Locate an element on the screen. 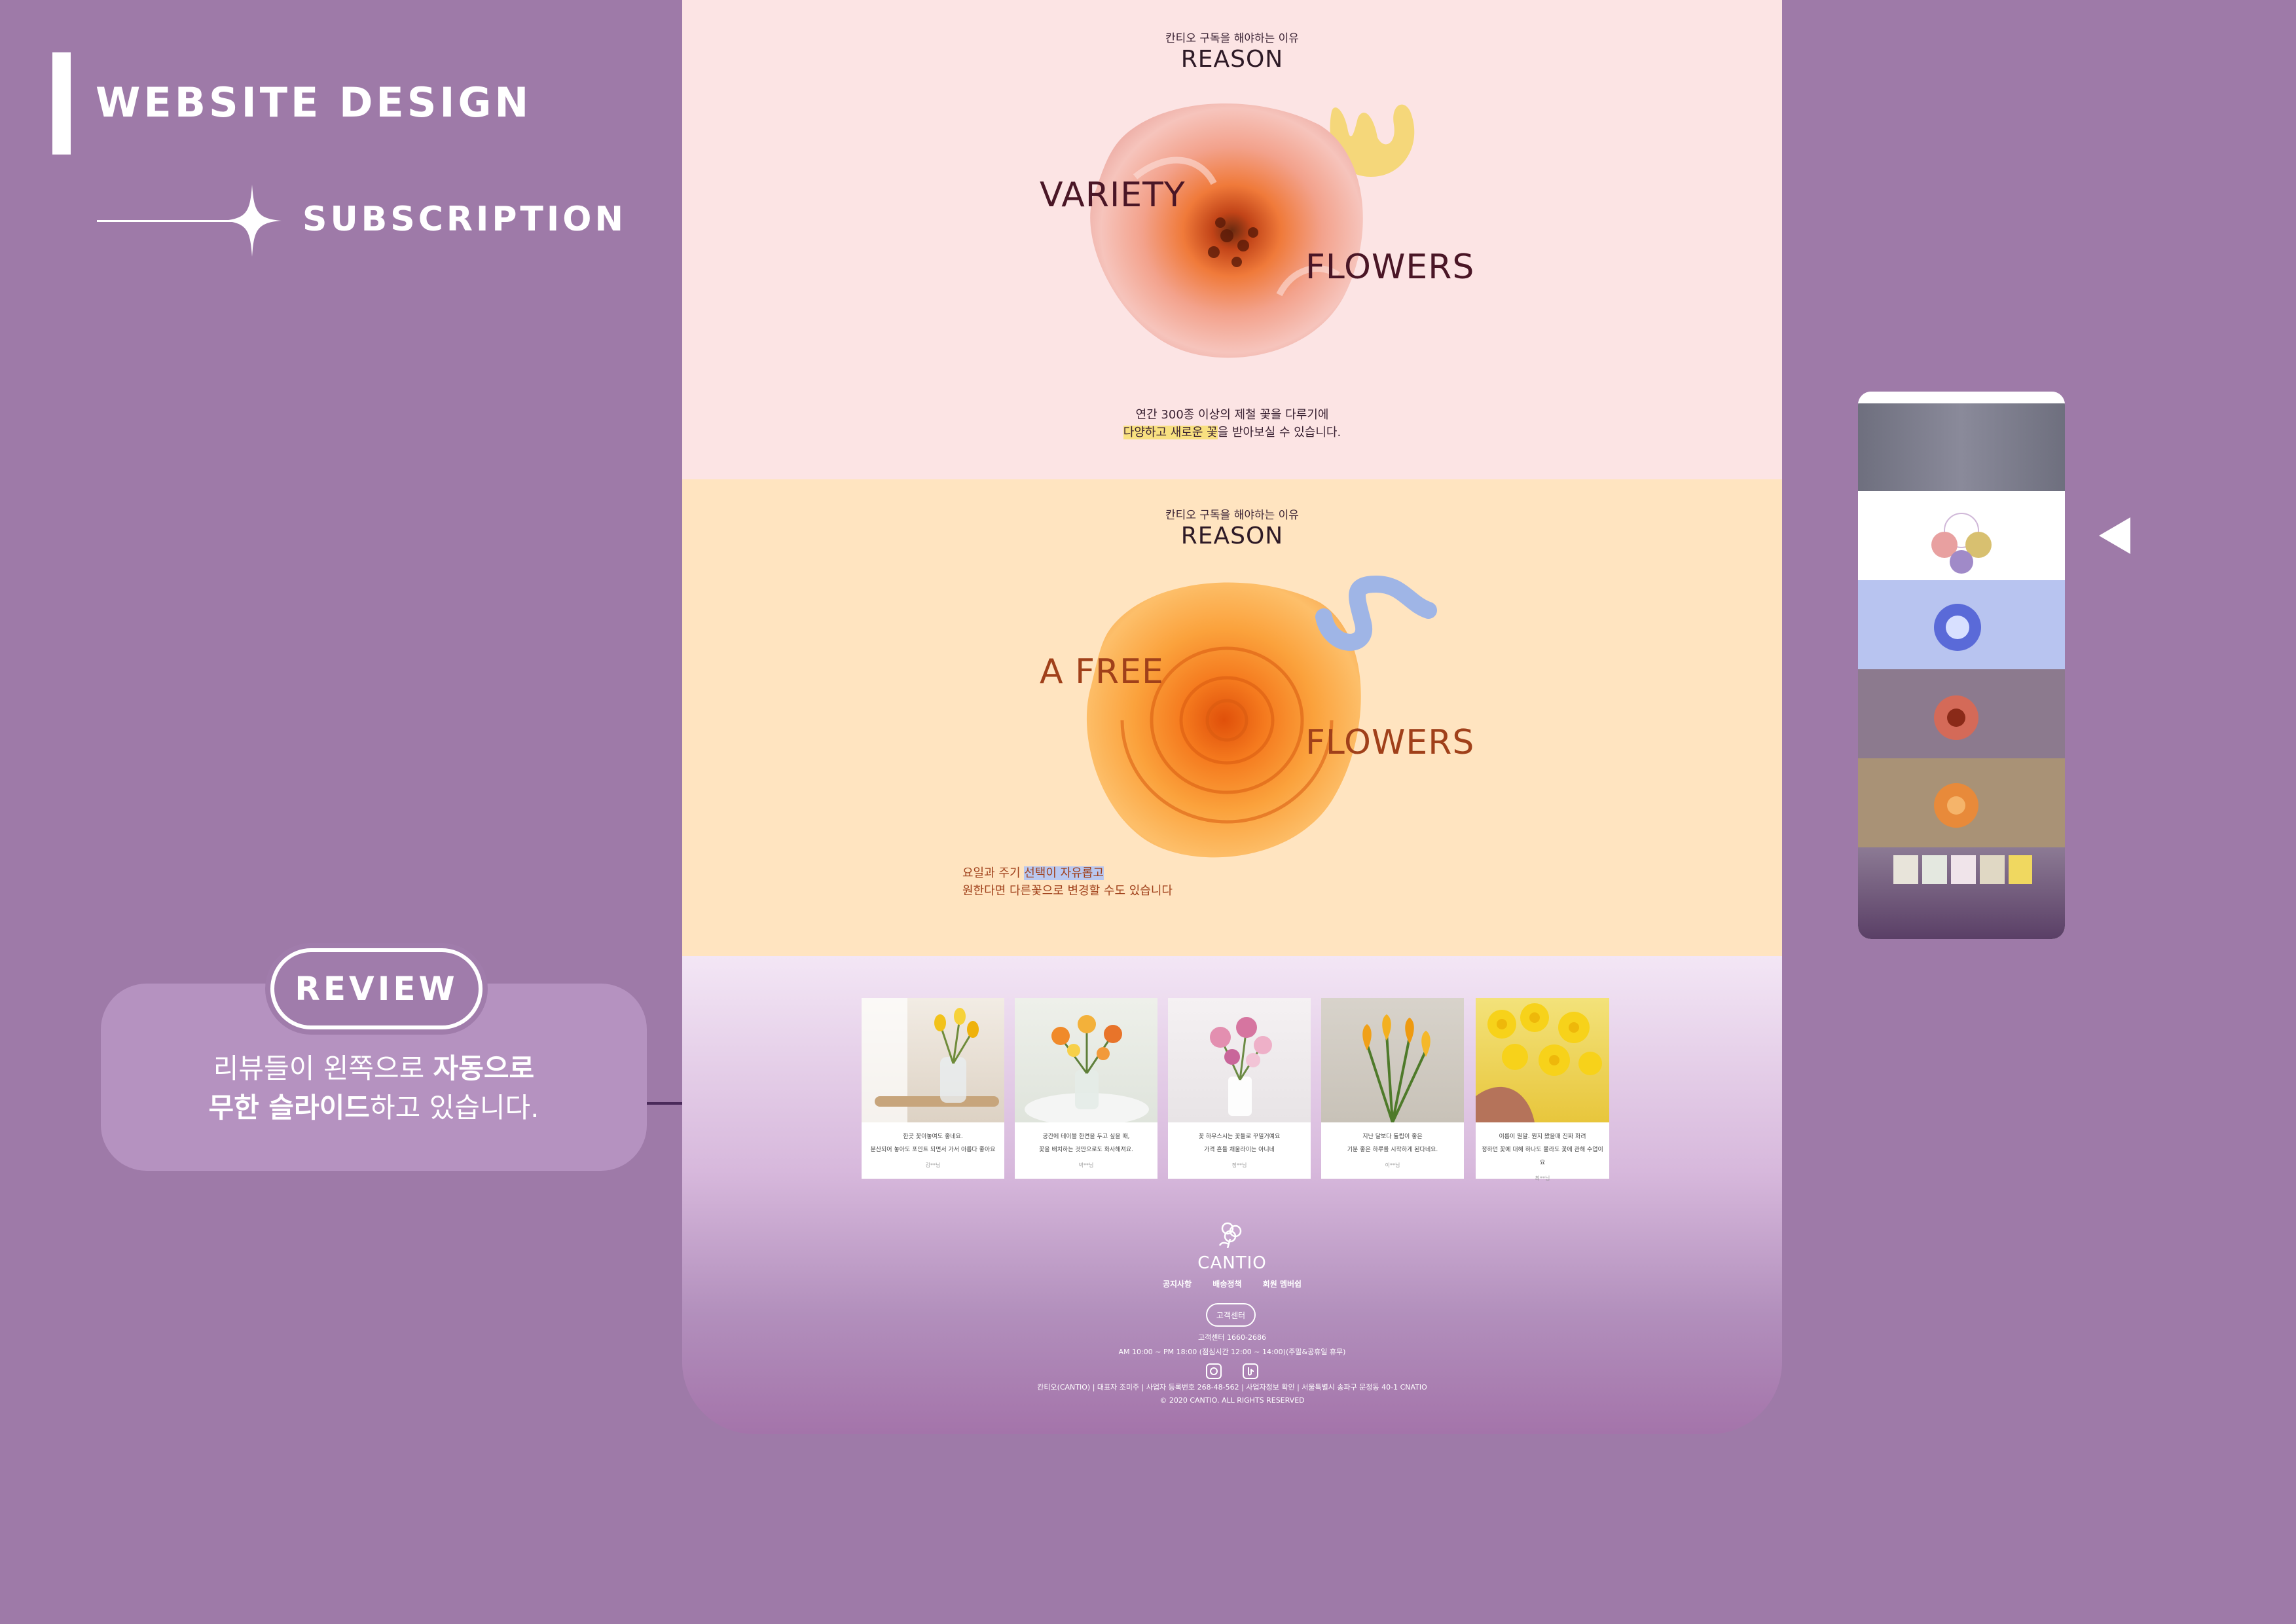  page-title: WEBSITE DESIGN is located at coordinates (314, 102).